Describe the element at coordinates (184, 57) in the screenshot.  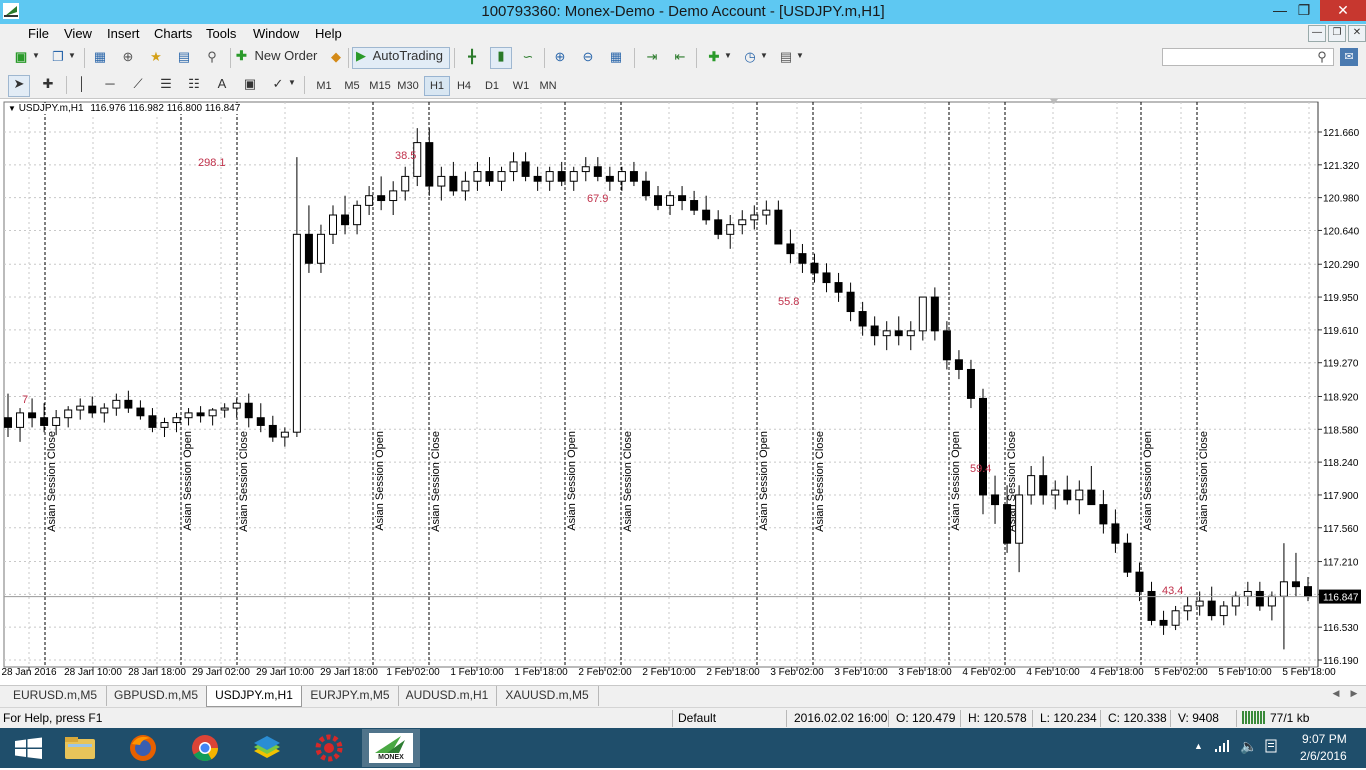
I see `terminal-icon: ▤` at that location.